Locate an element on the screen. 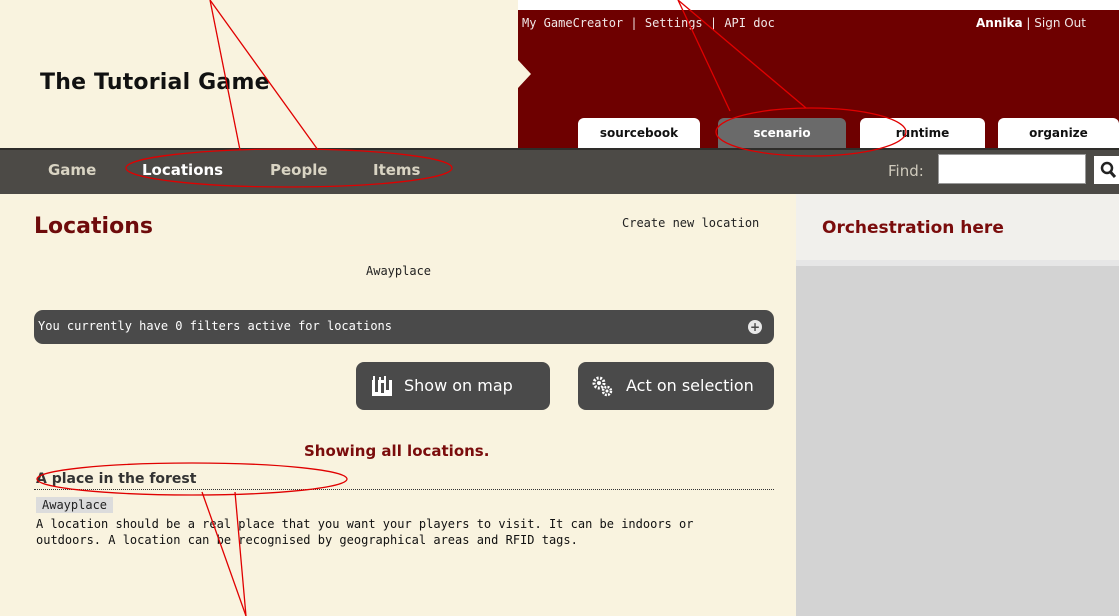 This screenshot has height=616, width=1119. top-links: My GameCreator | Settings | API doc is located at coordinates (648, 23).